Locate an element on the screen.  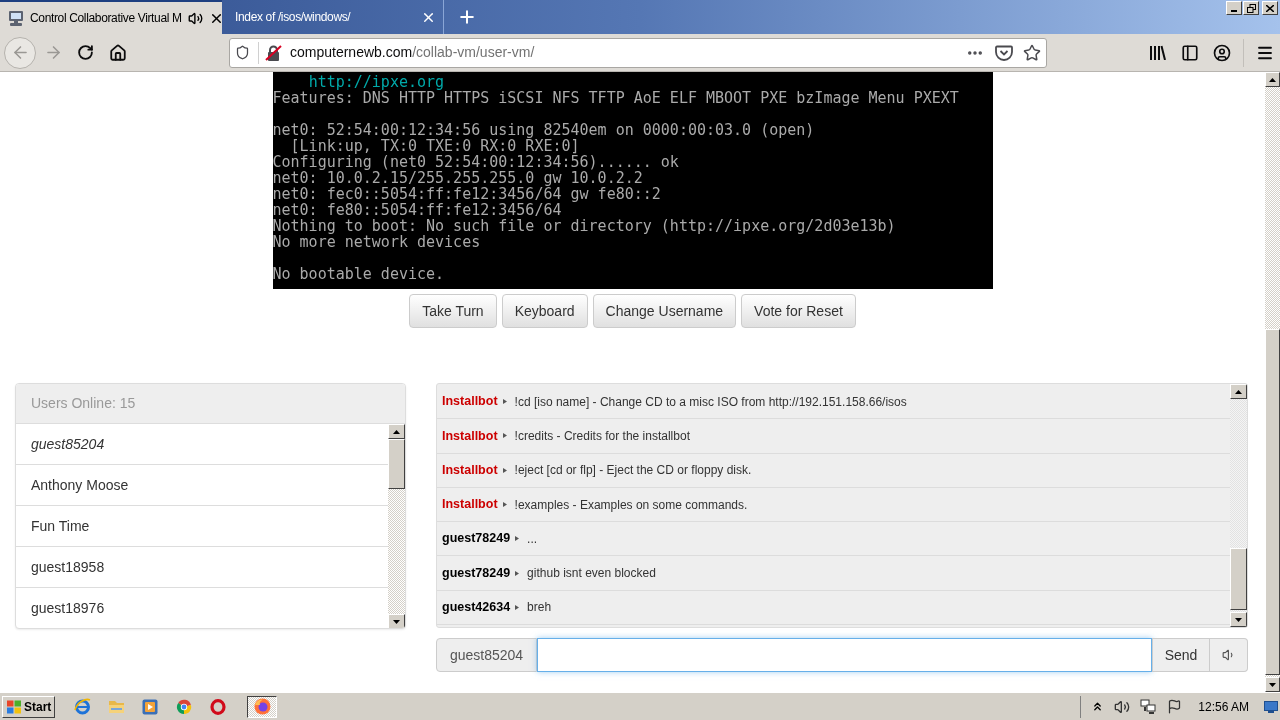
user-item: Anthony Moose is located at coordinates (202, 485).